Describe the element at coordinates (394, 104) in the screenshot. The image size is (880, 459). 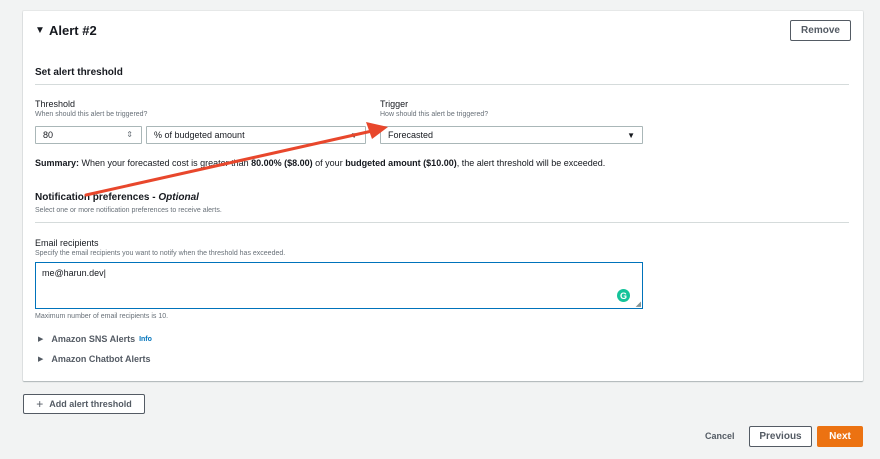
I see `trigger-label: Trigger` at that location.